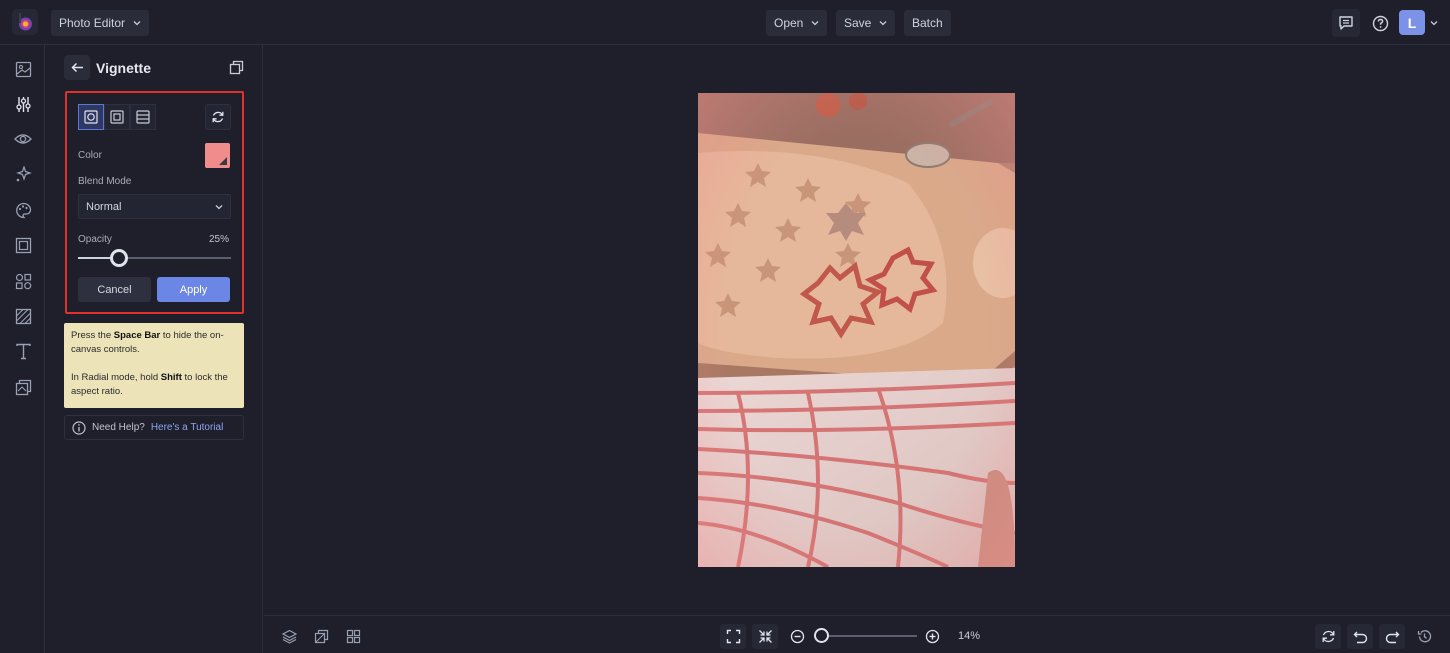 The width and height of the screenshot is (1450, 653). What do you see at coordinates (114, 289) in the screenshot?
I see `cancel-button: Cancel` at bounding box center [114, 289].